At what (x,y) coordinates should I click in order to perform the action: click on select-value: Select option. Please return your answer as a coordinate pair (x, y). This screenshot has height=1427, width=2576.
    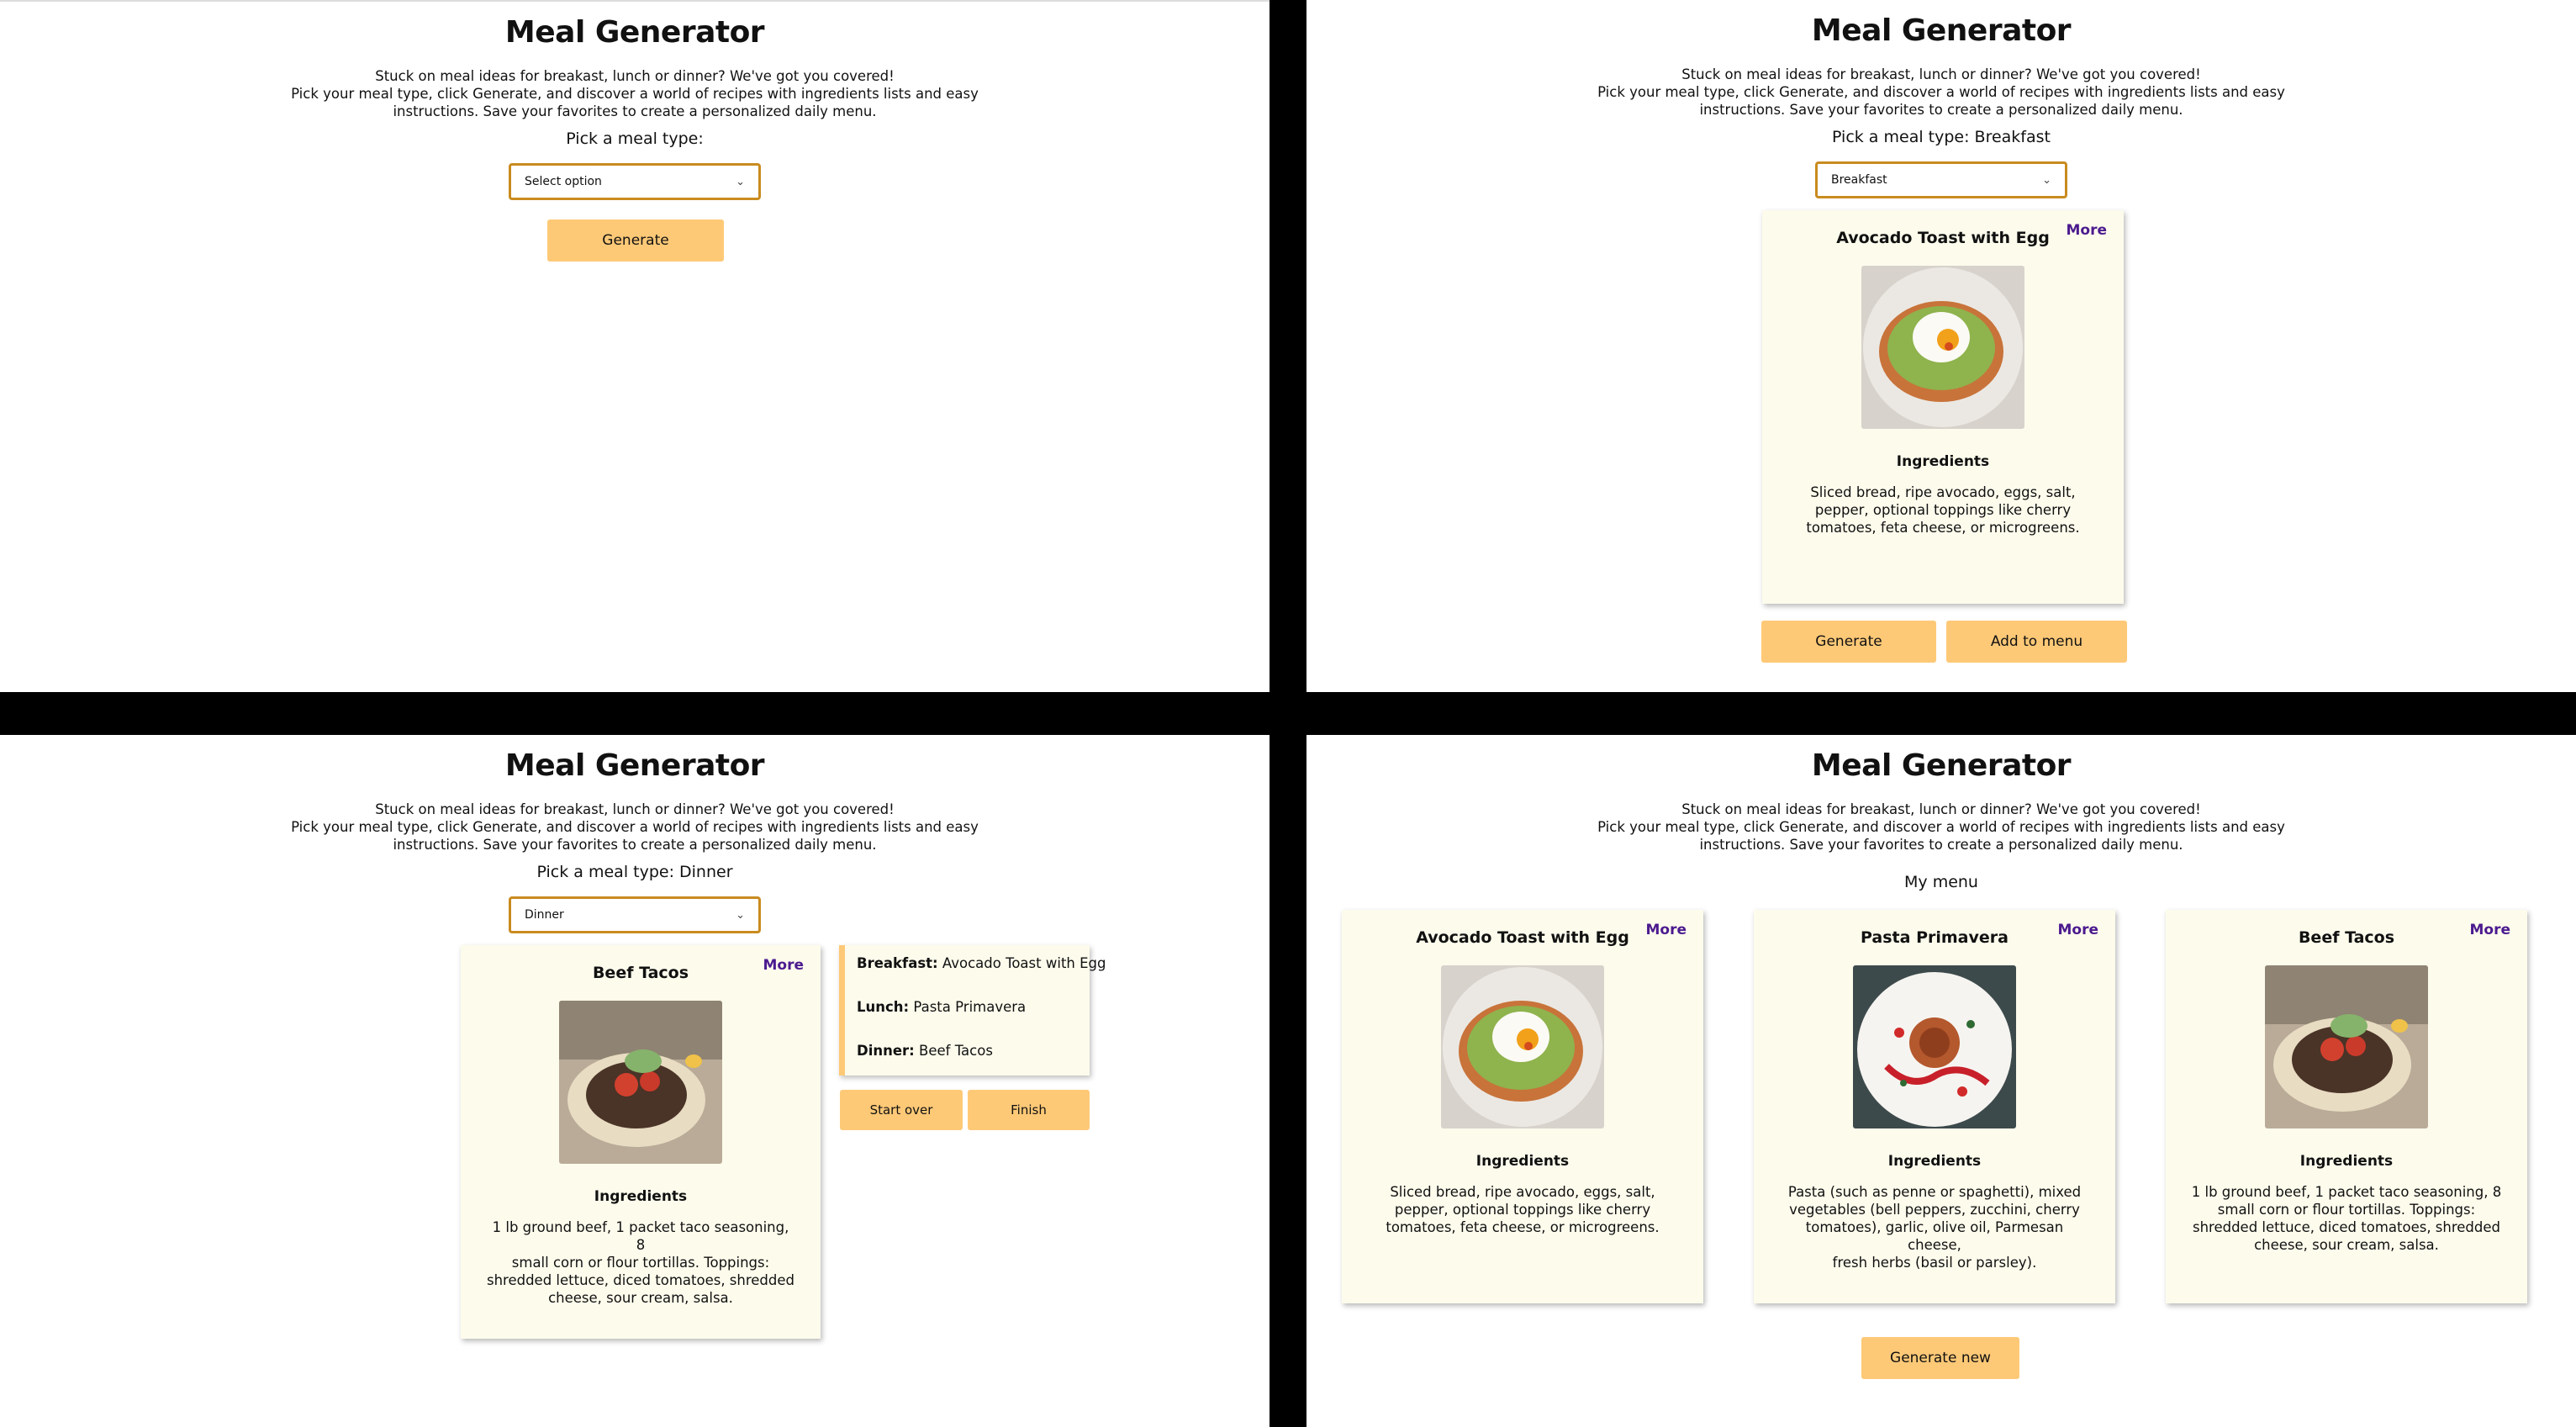
    Looking at the image, I should click on (563, 181).